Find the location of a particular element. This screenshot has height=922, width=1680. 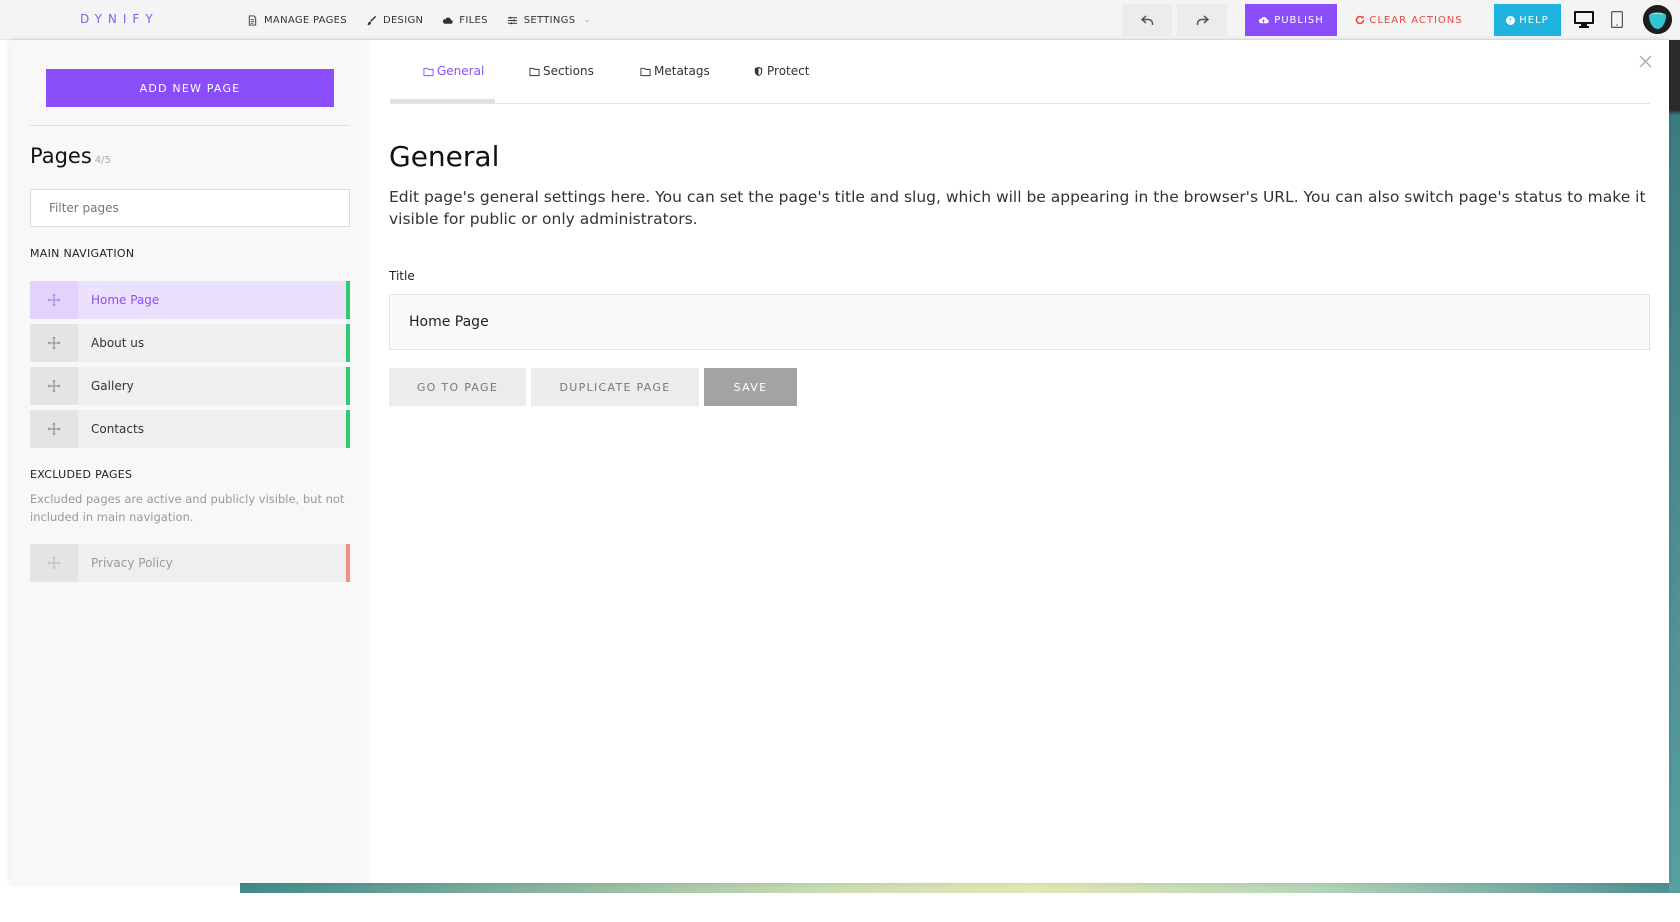

chevron-down-icon: ⌄ is located at coordinates (587, 20).